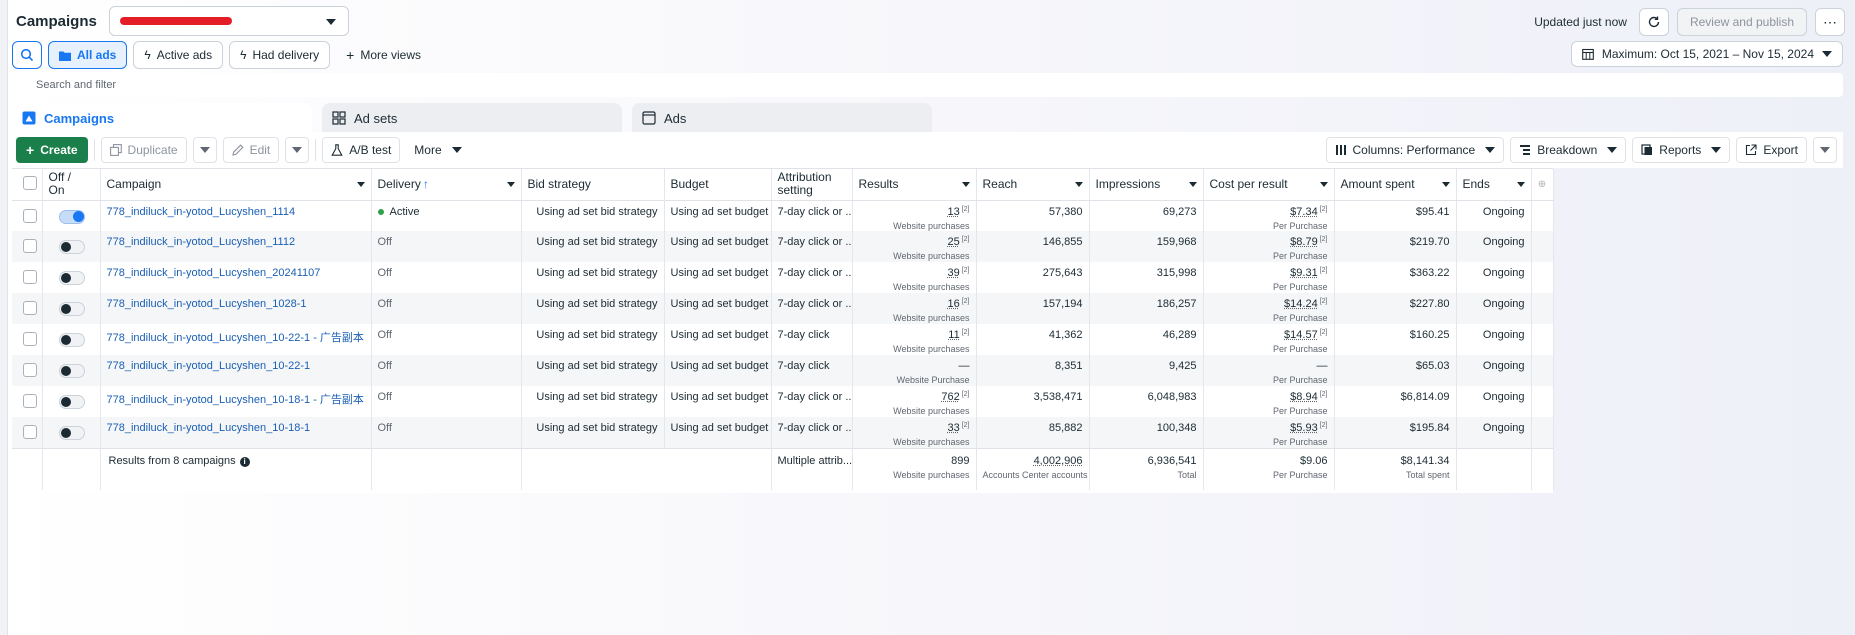  I want to click on export-button: Export, so click(1771, 150).